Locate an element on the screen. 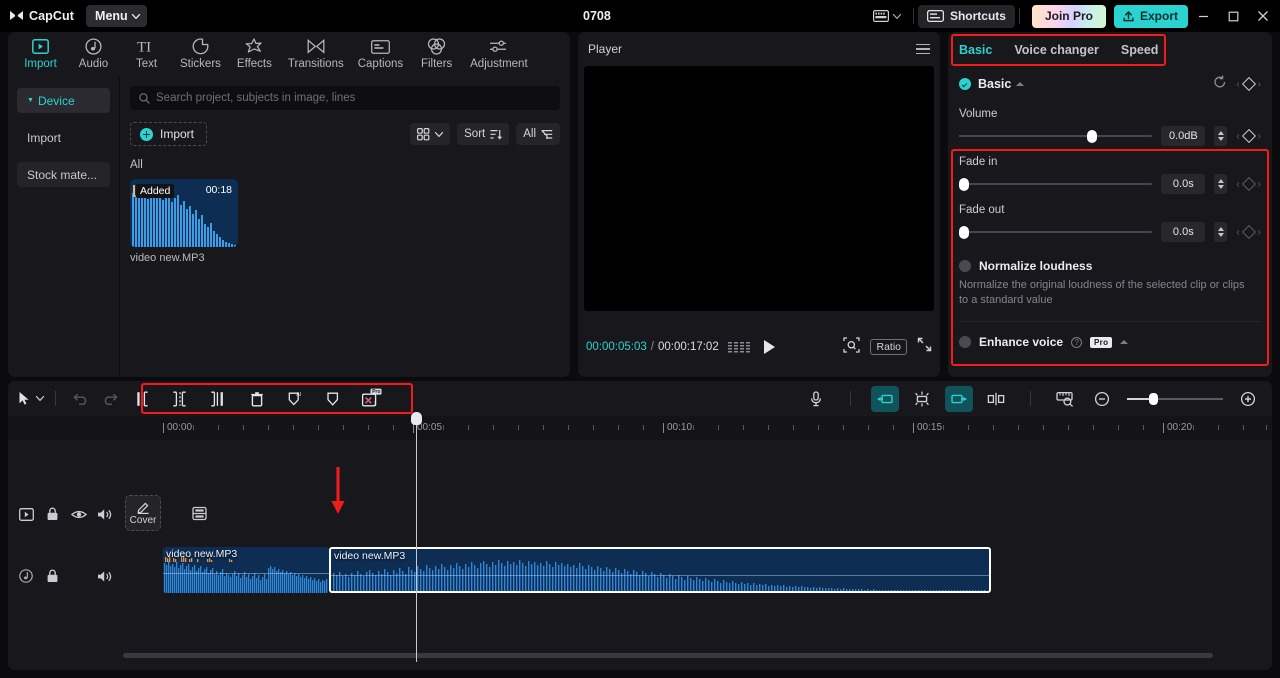 Image resolution: width=1280 pixels, height=678 pixels. search-input: Search project, subjects in image, lines is located at coordinates (345, 98).